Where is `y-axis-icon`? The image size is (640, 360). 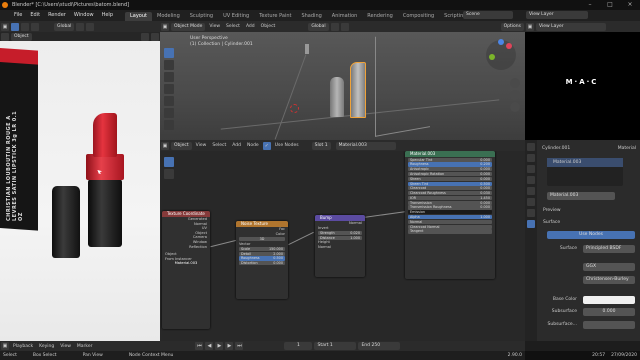
y-axis-icon is located at coordinates (492, 57).